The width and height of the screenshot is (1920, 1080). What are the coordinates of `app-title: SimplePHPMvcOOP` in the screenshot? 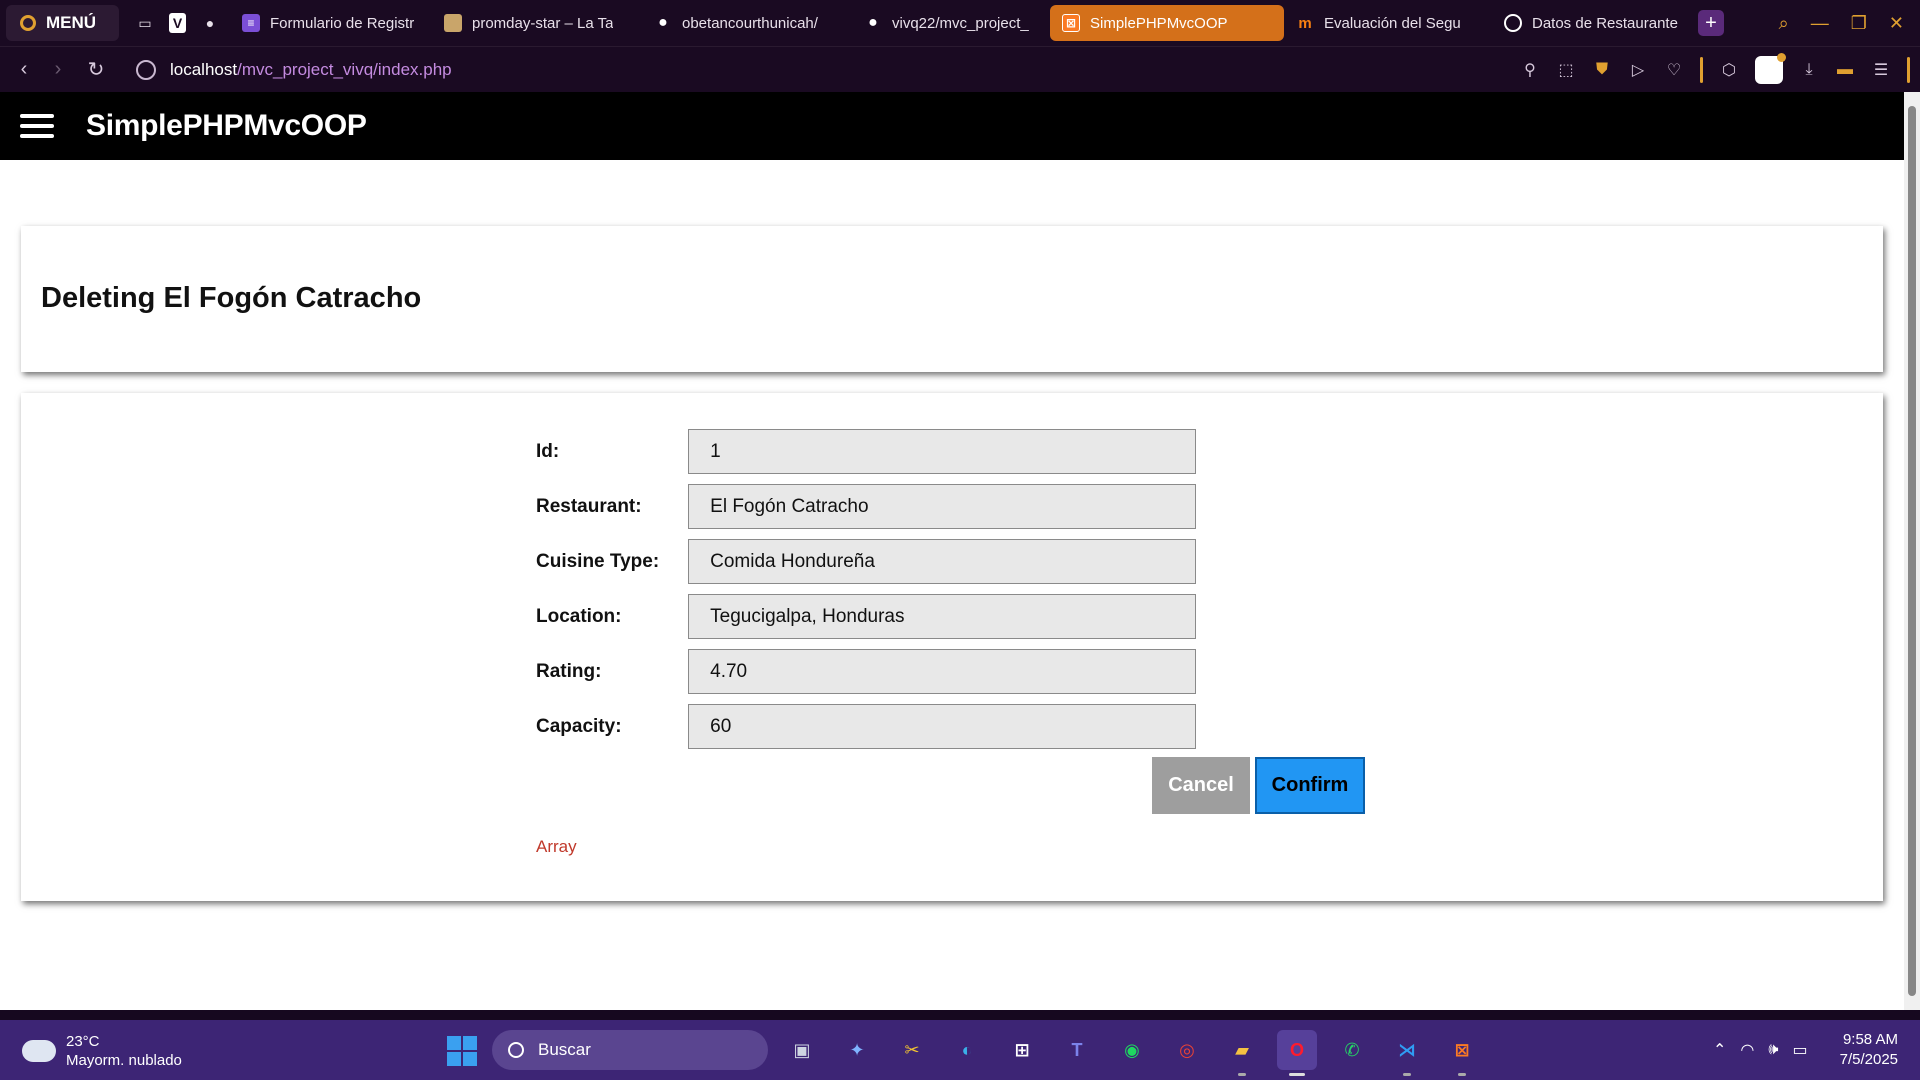 It's located at (226, 126).